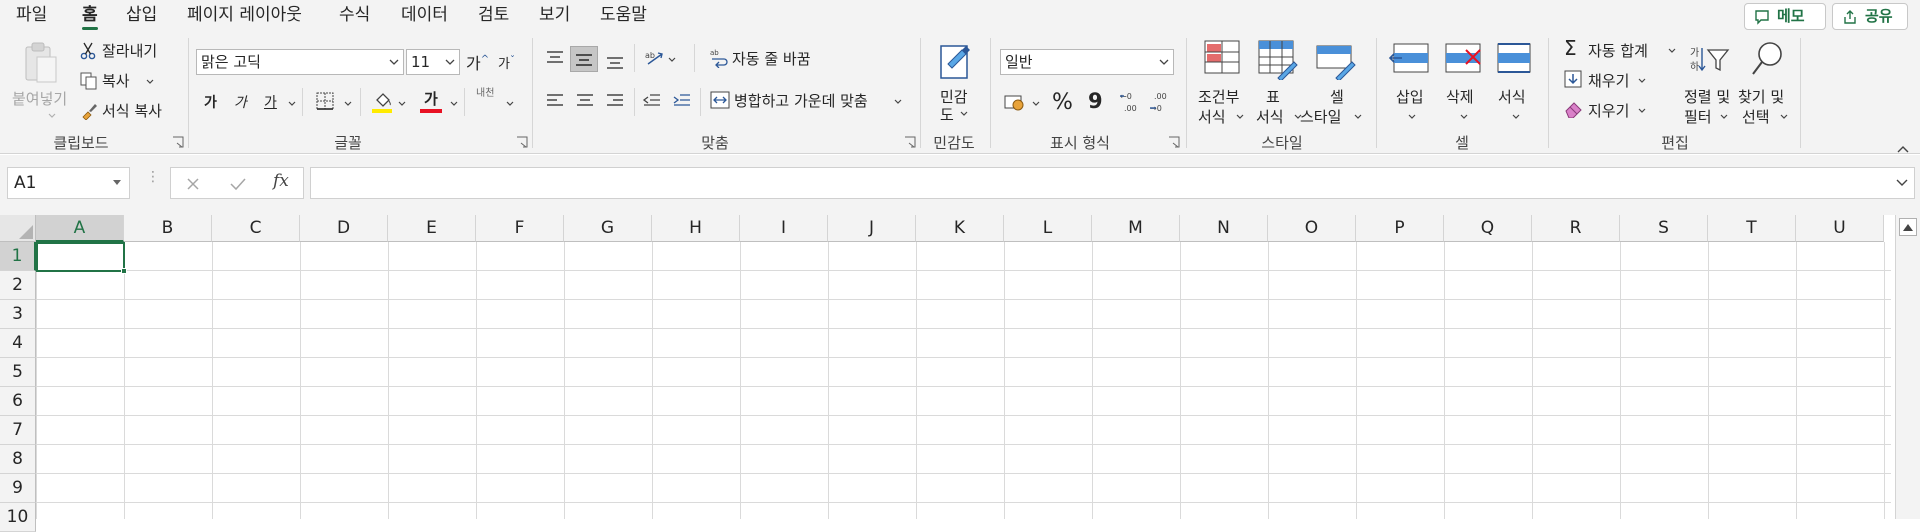  Describe the element at coordinates (1607, 110) in the screenshot. I see `clear-button: 지우기` at that location.